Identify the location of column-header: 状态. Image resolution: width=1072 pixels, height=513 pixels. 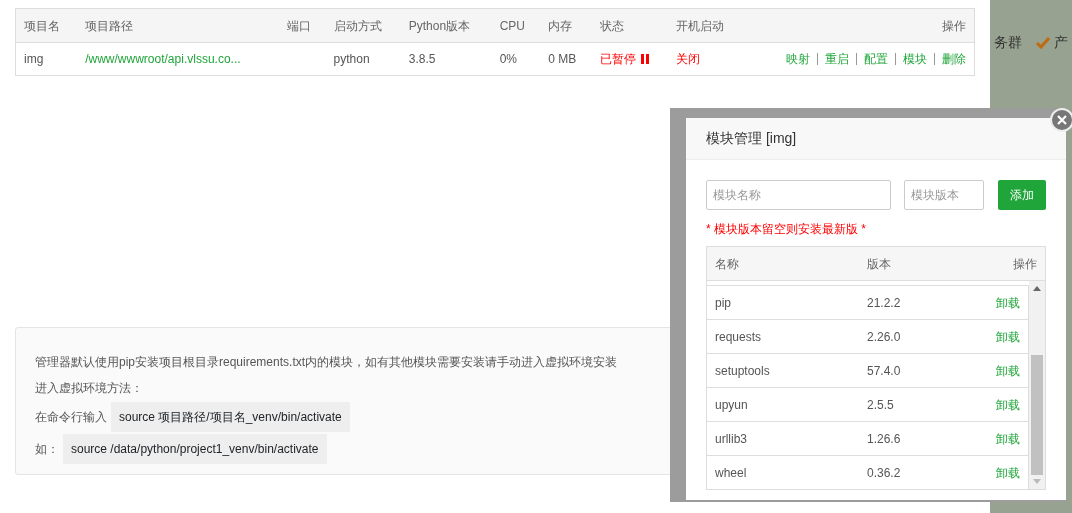
(611, 25).